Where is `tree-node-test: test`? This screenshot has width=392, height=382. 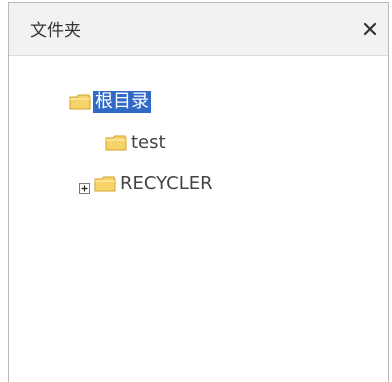 tree-node-test: test is located at coordinates (136, 143).